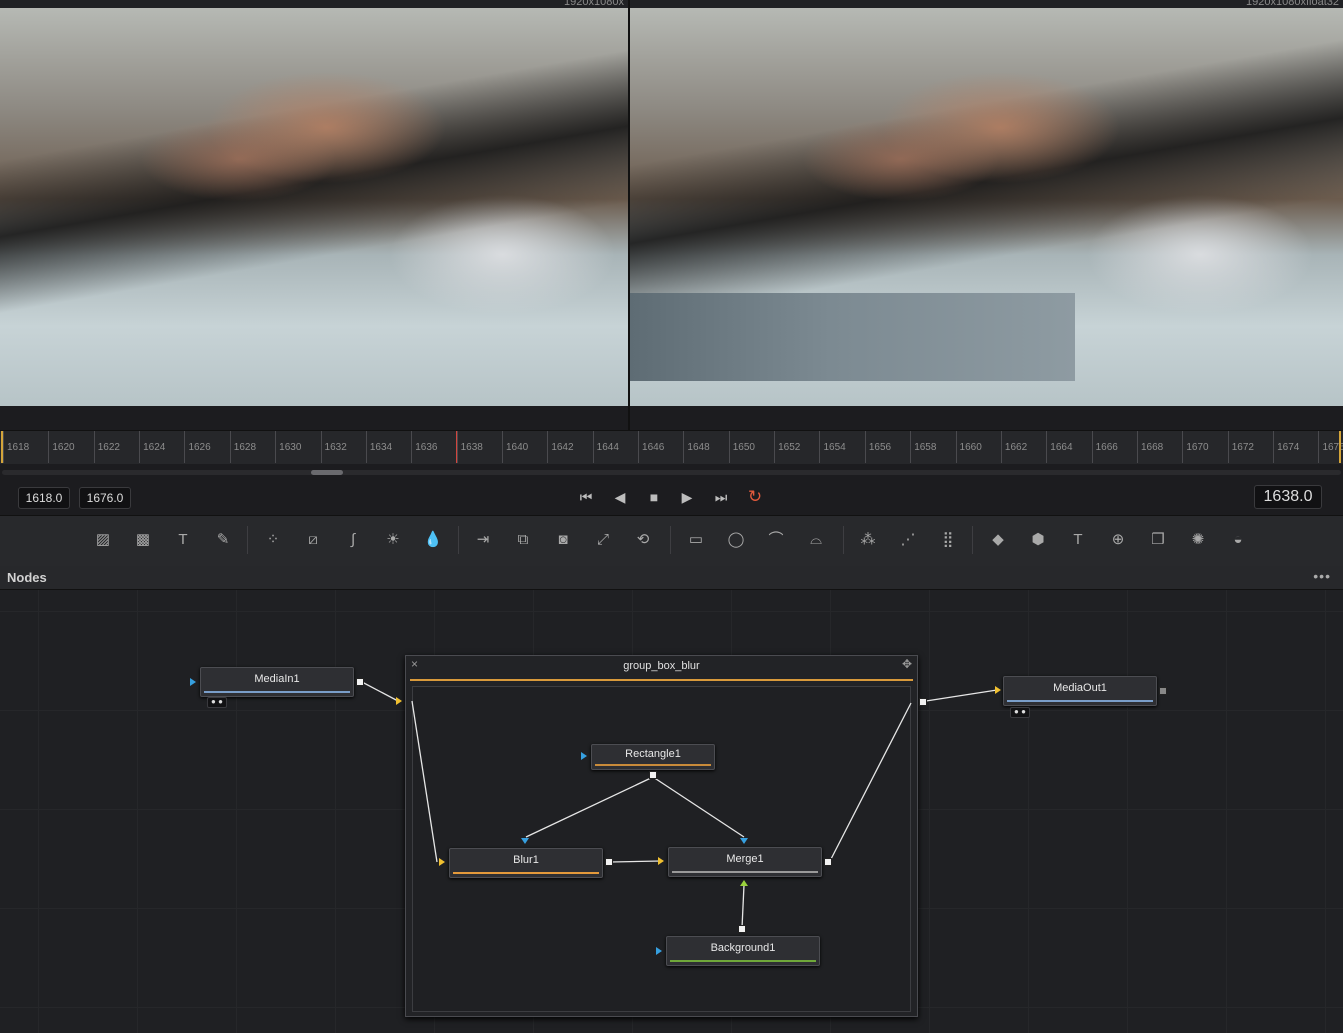  Describe the element at coordinates (290, 447) in the screenshot. I see `ruler-label: 1630` at that location.